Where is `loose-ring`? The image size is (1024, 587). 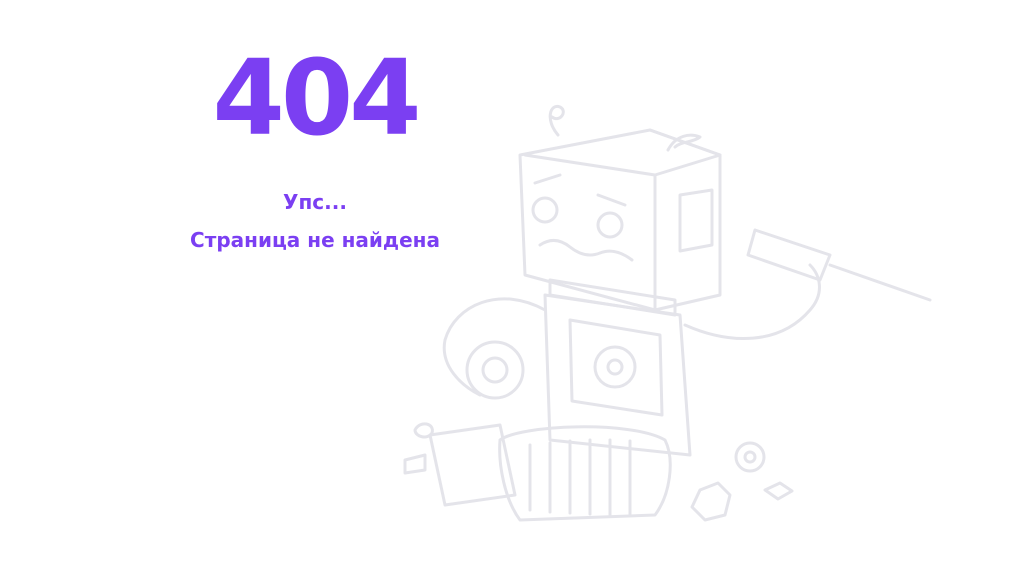
loose-ring is located at coordinates (423, 430).